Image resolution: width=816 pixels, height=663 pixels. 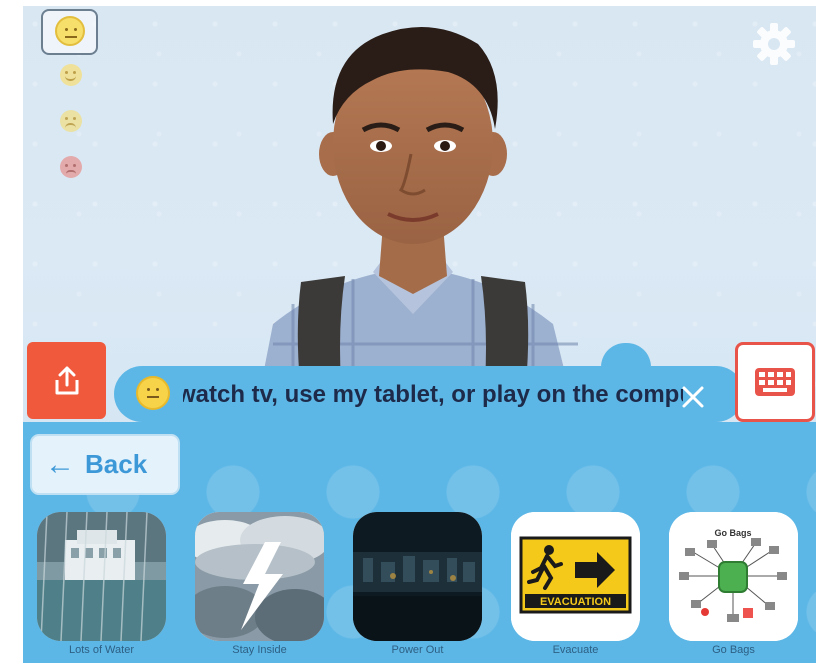 What do you see at coordinates (417, 576) in the screenshot?
I see `power-out-icon` at bounding box center [417, 576].